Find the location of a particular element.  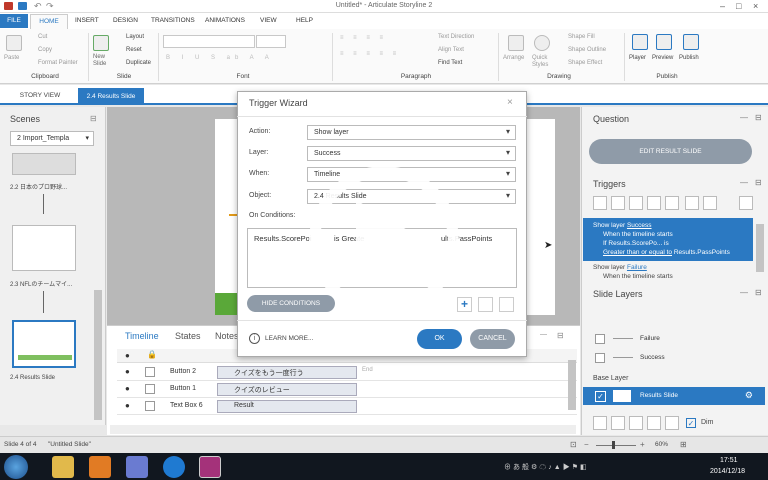

find-text-button: Find Text is located at coordinates (450, 63).